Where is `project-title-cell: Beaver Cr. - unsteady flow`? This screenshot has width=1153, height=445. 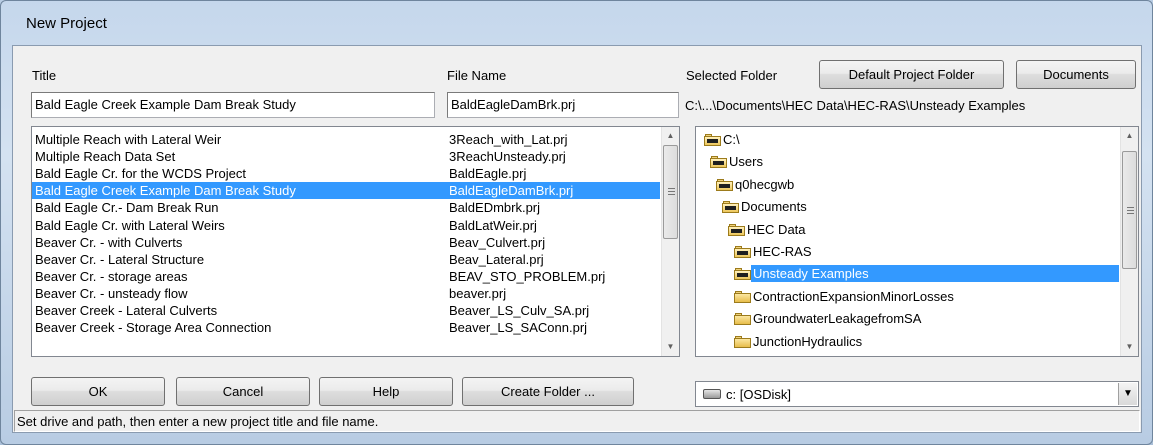
project-title-cell: Beaver Cr. - unsteady flow is located at coordinates (111, 293).